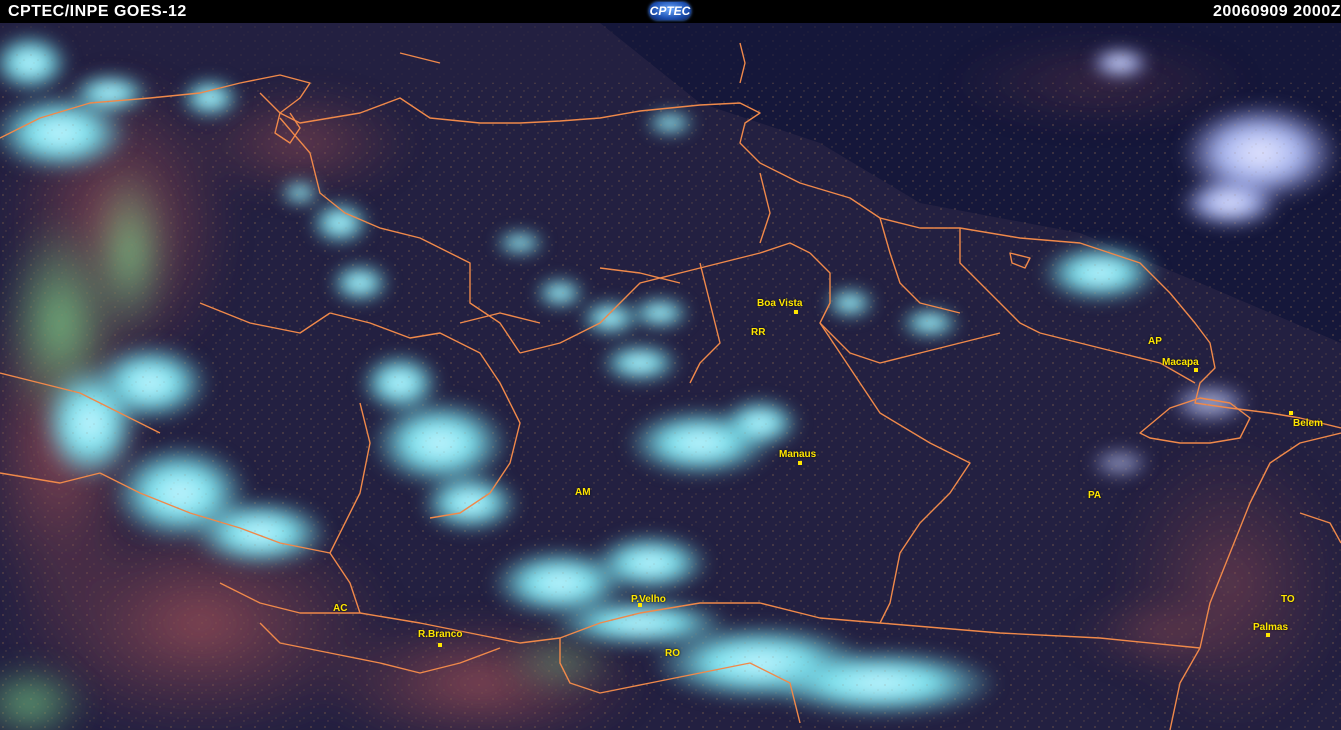 This screenshot has height=730, width=1341. What do you see at coordinates (1288, 599) in the screenshot?
I see `state-label-to: TO` at bounding box center [1288, 599].